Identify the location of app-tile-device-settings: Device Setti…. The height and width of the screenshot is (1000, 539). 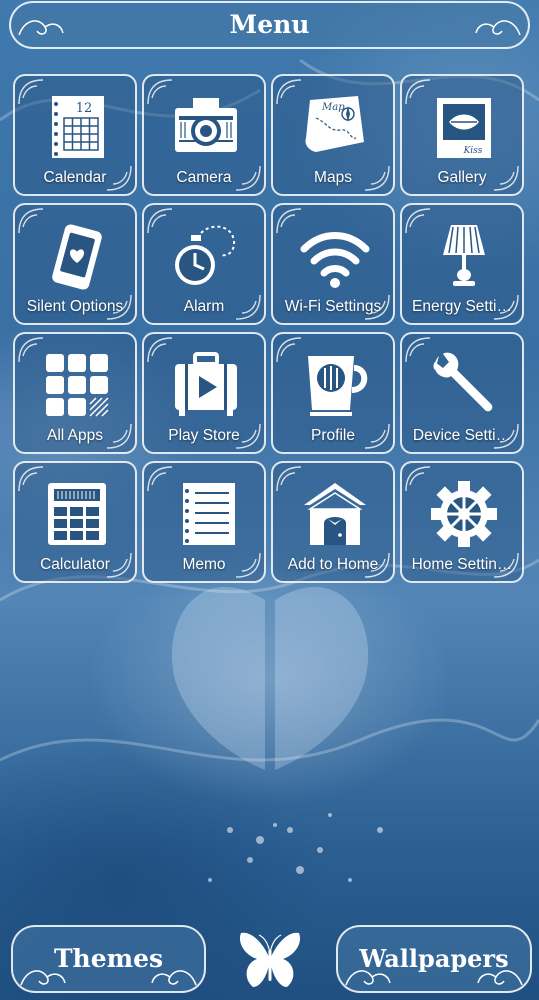
(462, 393).